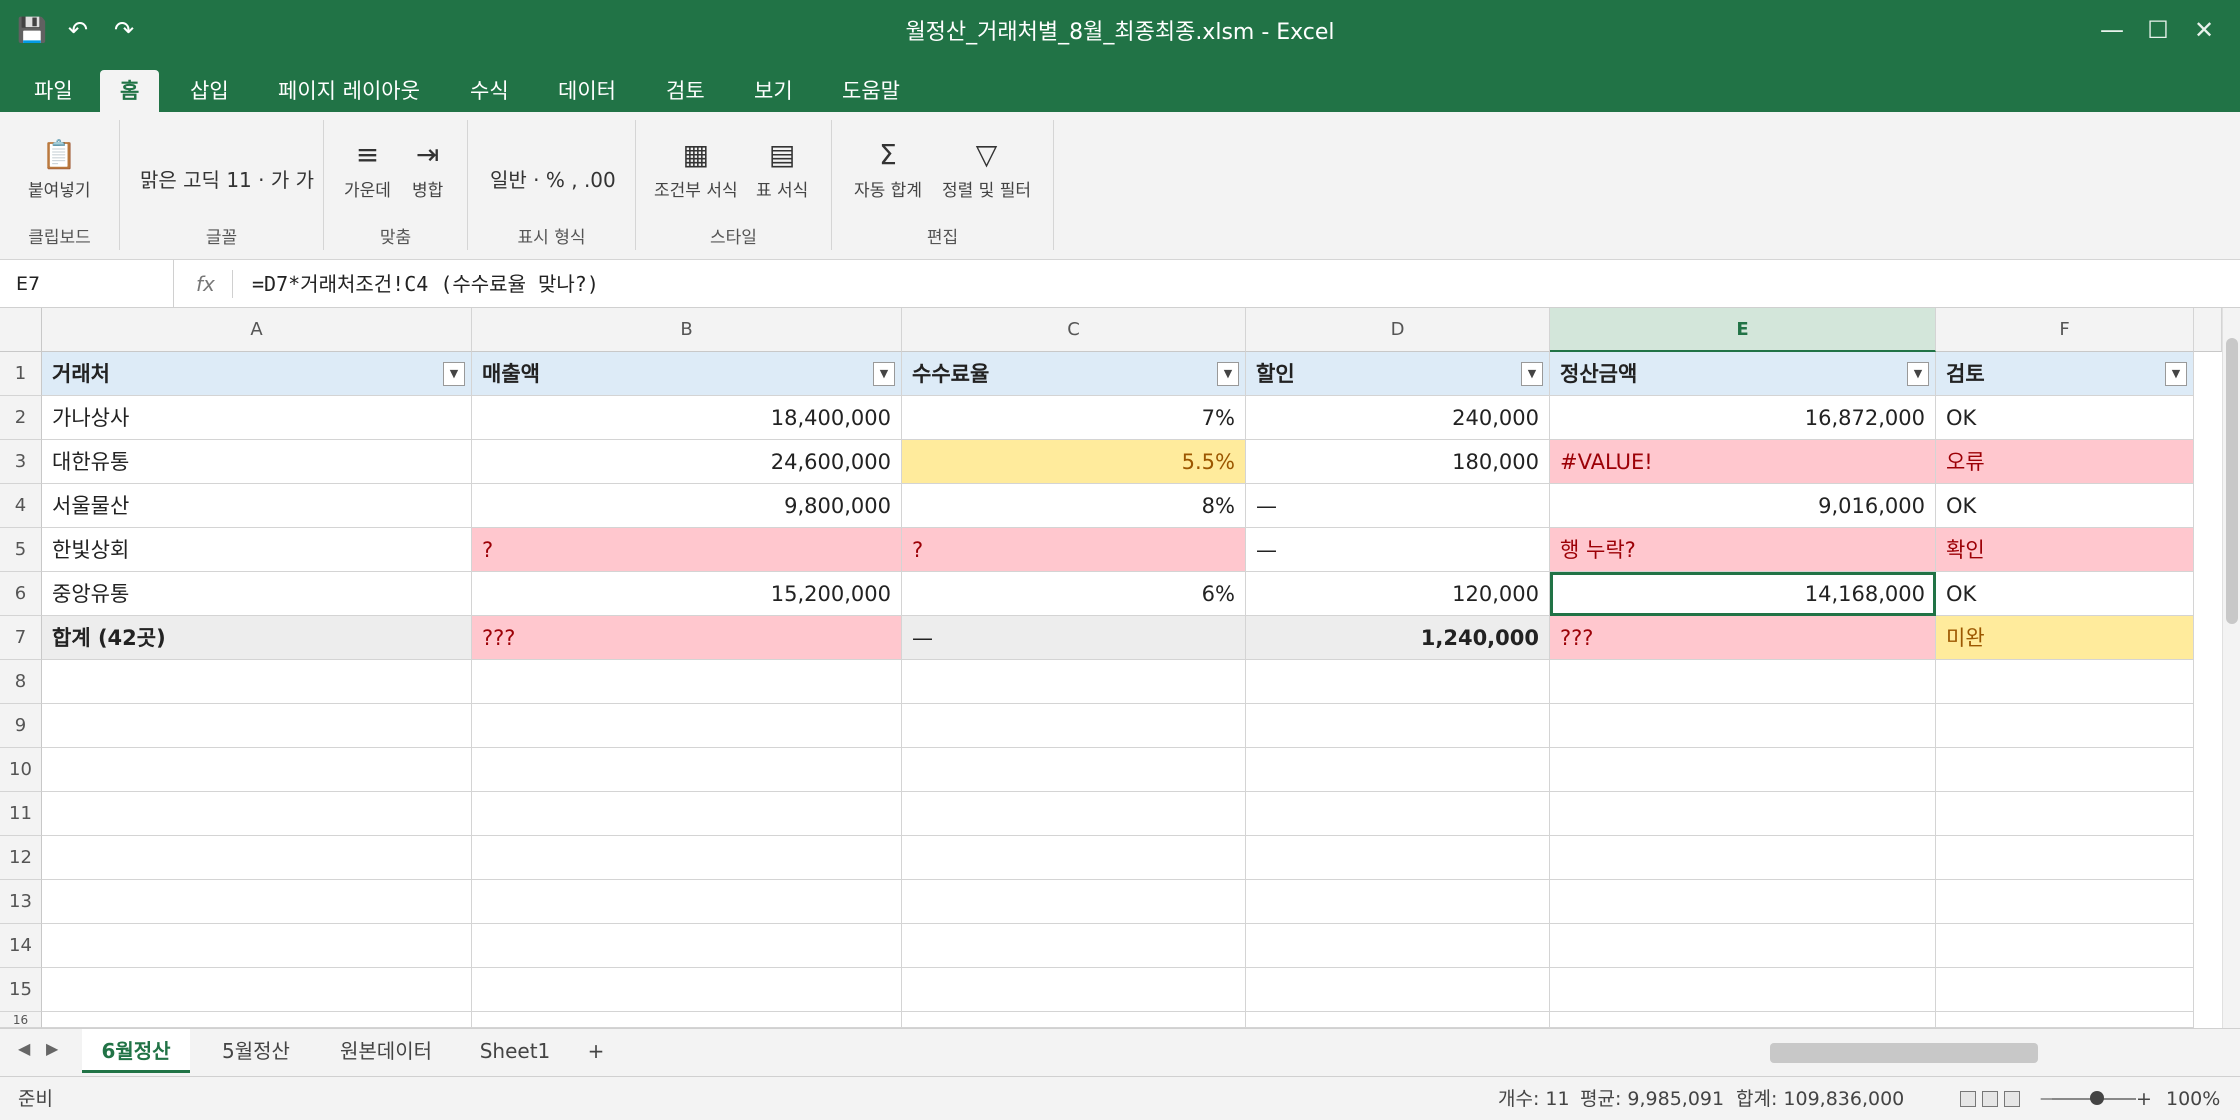  I want to click on name-box: E7, so click(87, 284).